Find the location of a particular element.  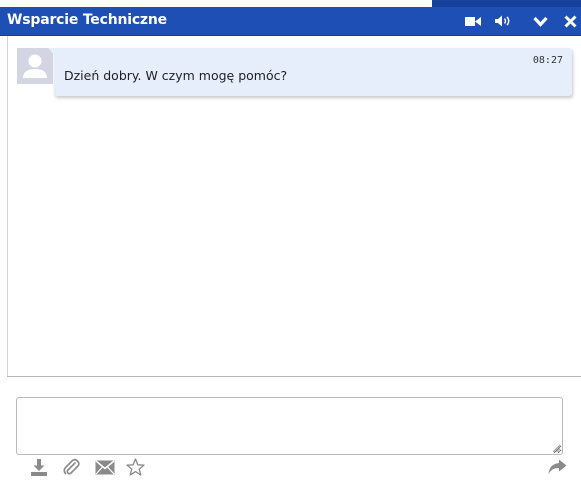

email-transcript-button is located at coordinates (105, 467).